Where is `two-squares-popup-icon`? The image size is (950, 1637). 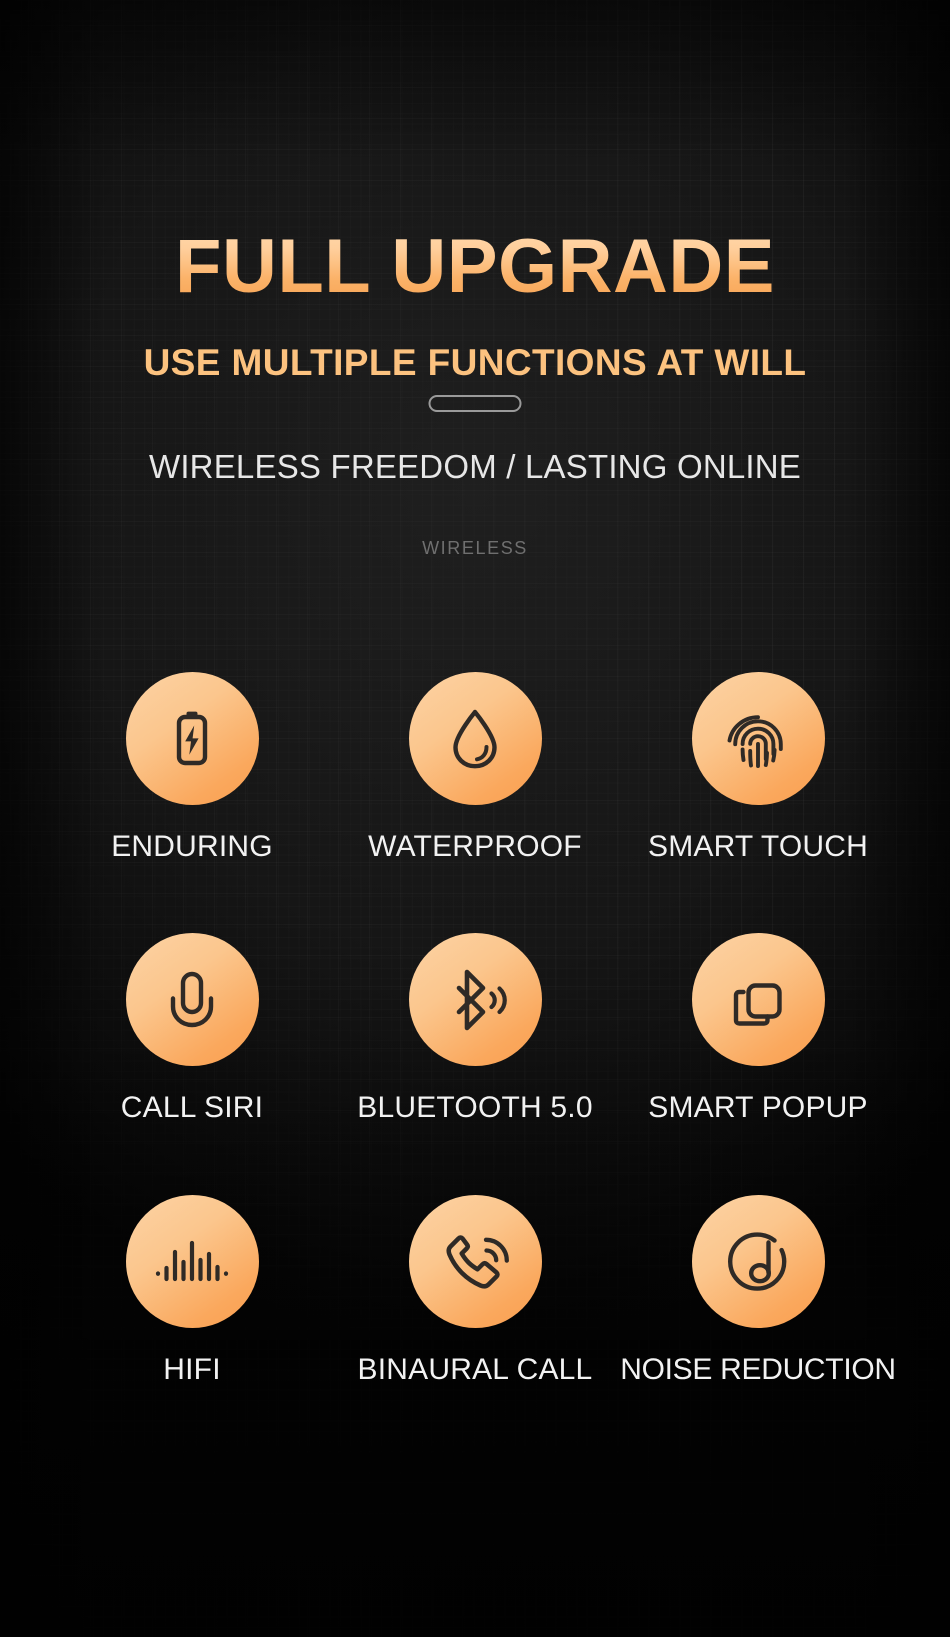 two-squares-popup-icon is located at coordinates (758, 1000).